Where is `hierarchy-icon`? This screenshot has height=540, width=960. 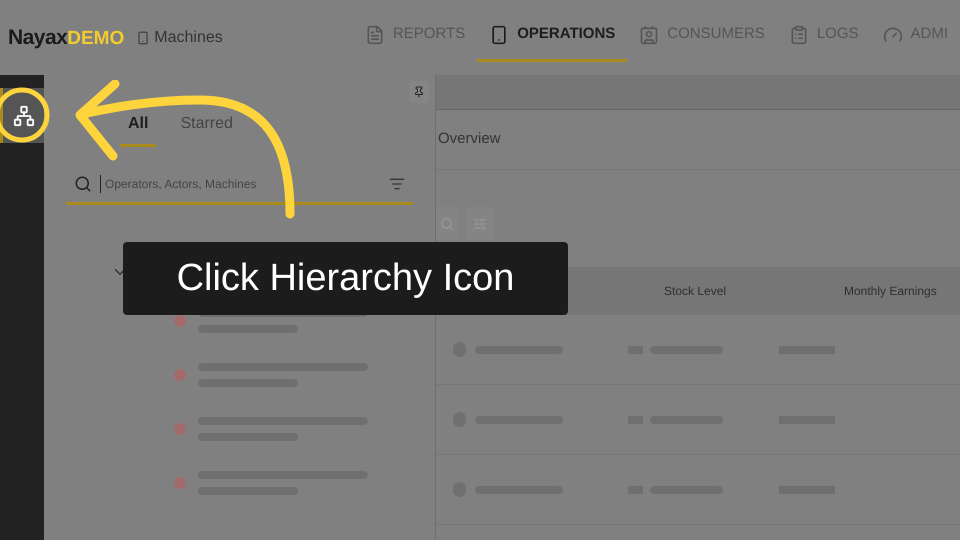
hierarchy-icon is located at coordinates (23, 115).